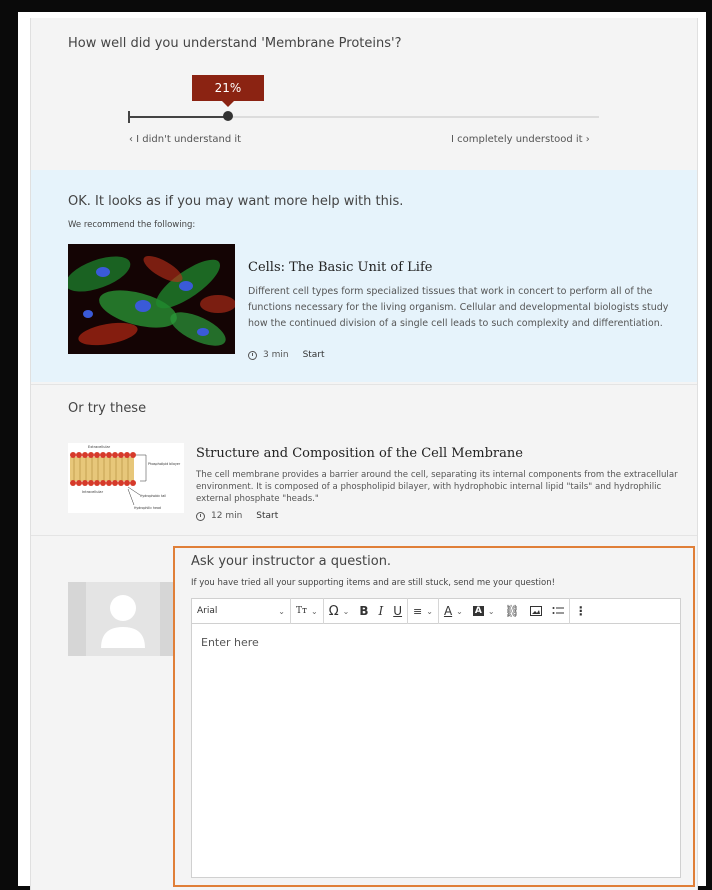 Image resolution: width=712 pixels, height=890 pixels. I want to click on recommend-item-title: Cells: The Basic Unit of Life, so click(340, 267).